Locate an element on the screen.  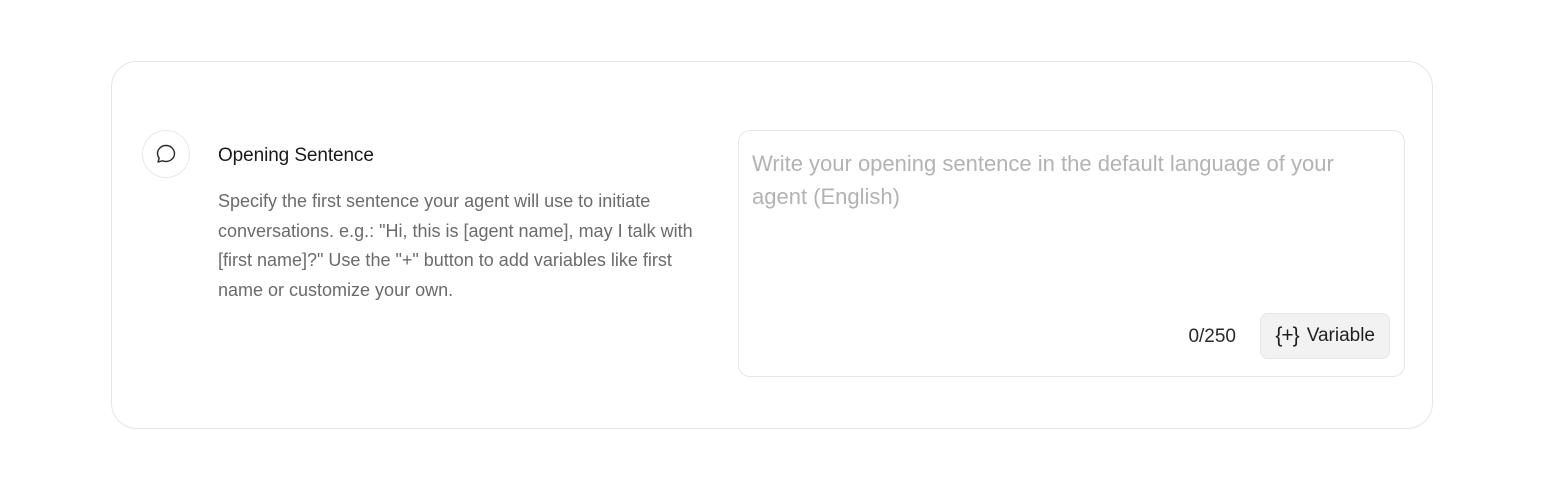
add-variable-button: {+} Variable is located at coordinates (1325, 336).